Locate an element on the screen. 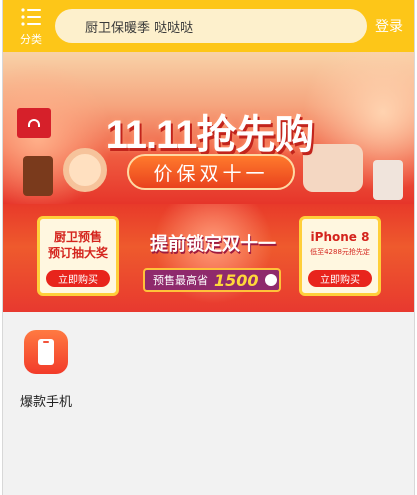 Image resolution: width=417 pixels, height=495 pixels. card-title-1: 厨卫预售 is located at coordinates (77, 237).